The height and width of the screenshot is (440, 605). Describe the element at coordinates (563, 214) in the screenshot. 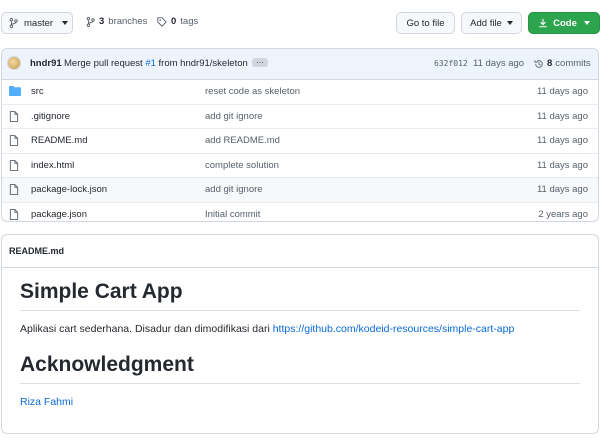

I see `file-age: 2 years ago` at that location.